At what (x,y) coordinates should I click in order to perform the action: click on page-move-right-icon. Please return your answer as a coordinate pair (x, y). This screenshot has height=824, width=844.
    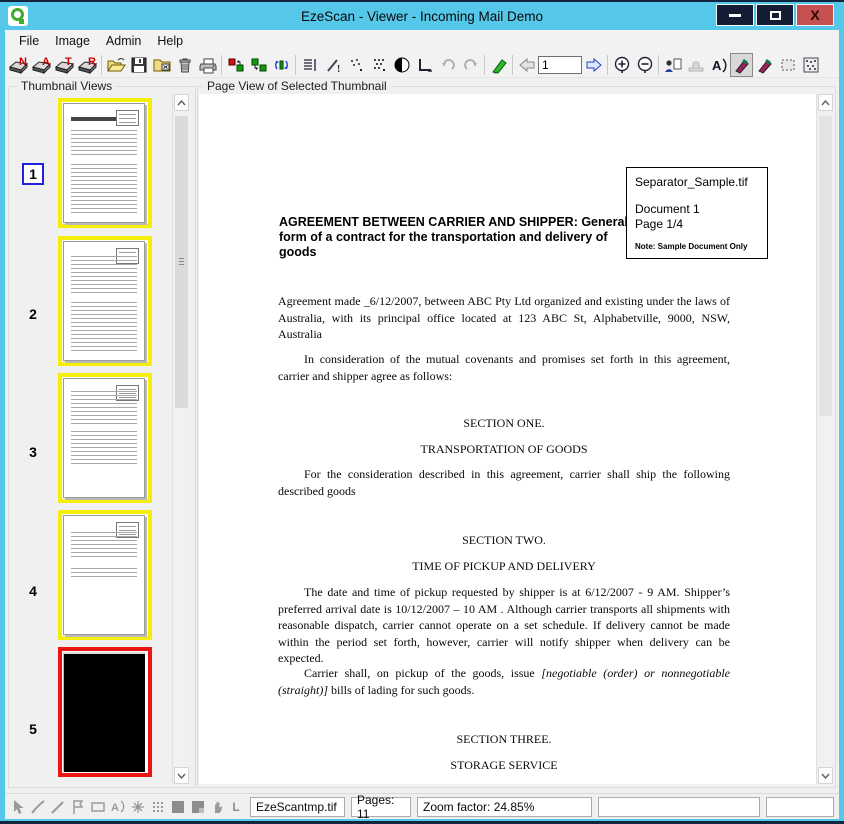
    Looking at the image, I should click on (258, 65).